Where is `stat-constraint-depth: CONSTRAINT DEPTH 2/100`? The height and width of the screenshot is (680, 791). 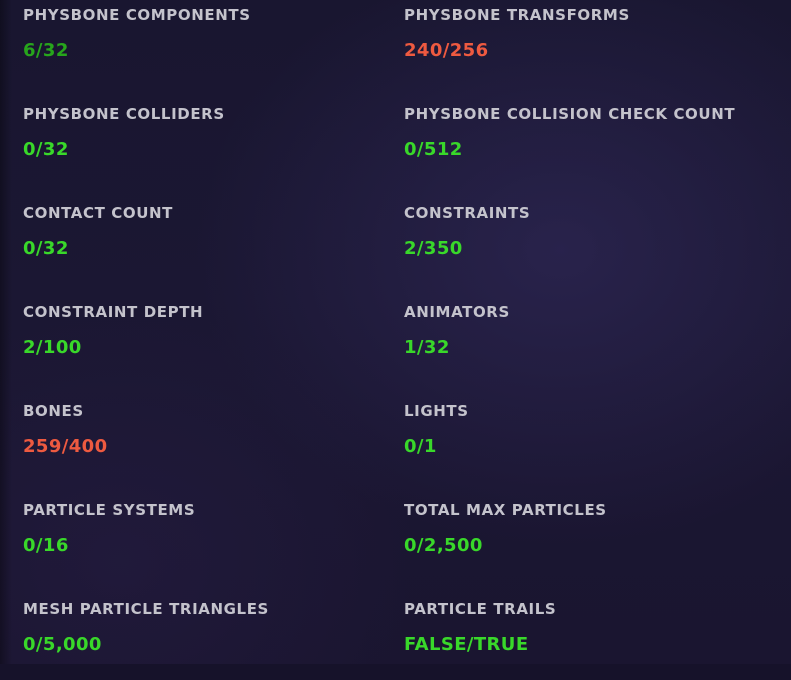 stat-constraint-depth: CONSTRAINT DEPTH 2/100 is located at coordinates (203, 343).